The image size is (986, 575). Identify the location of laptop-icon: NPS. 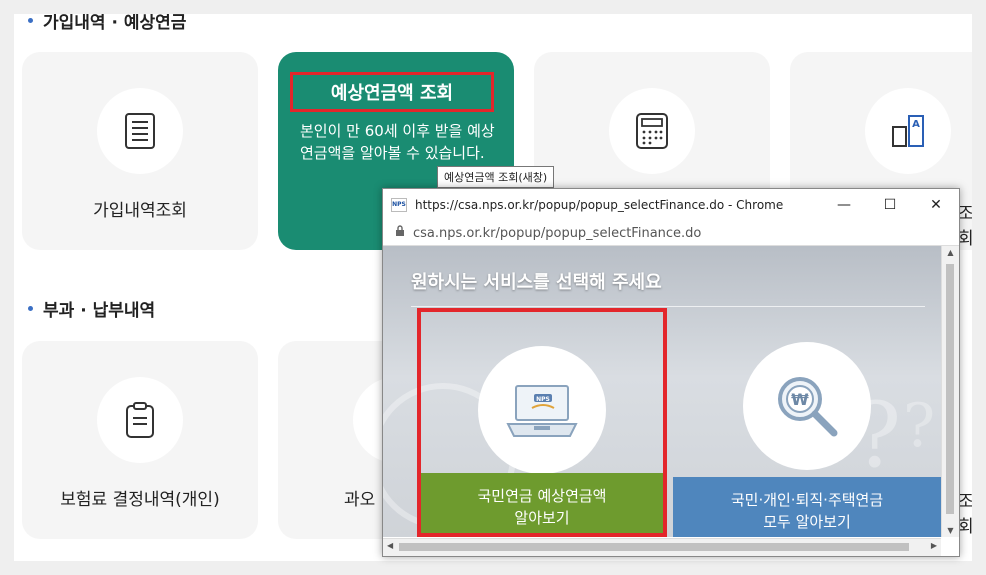
(542, 411).